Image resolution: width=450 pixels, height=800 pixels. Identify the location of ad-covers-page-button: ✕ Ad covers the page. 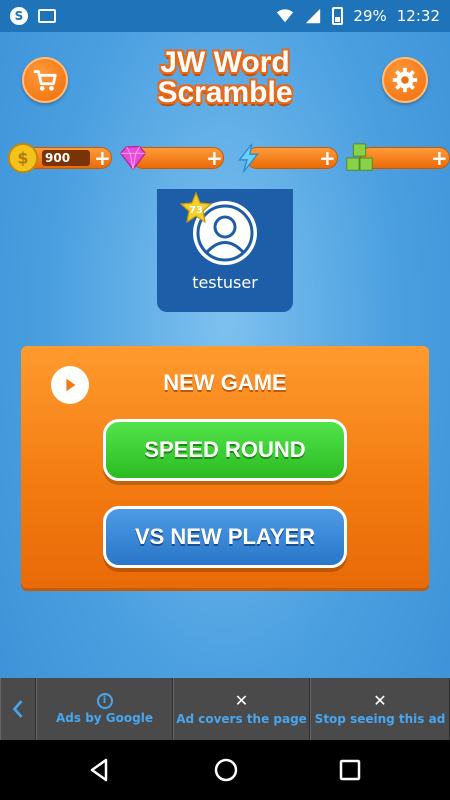
(241, 709).